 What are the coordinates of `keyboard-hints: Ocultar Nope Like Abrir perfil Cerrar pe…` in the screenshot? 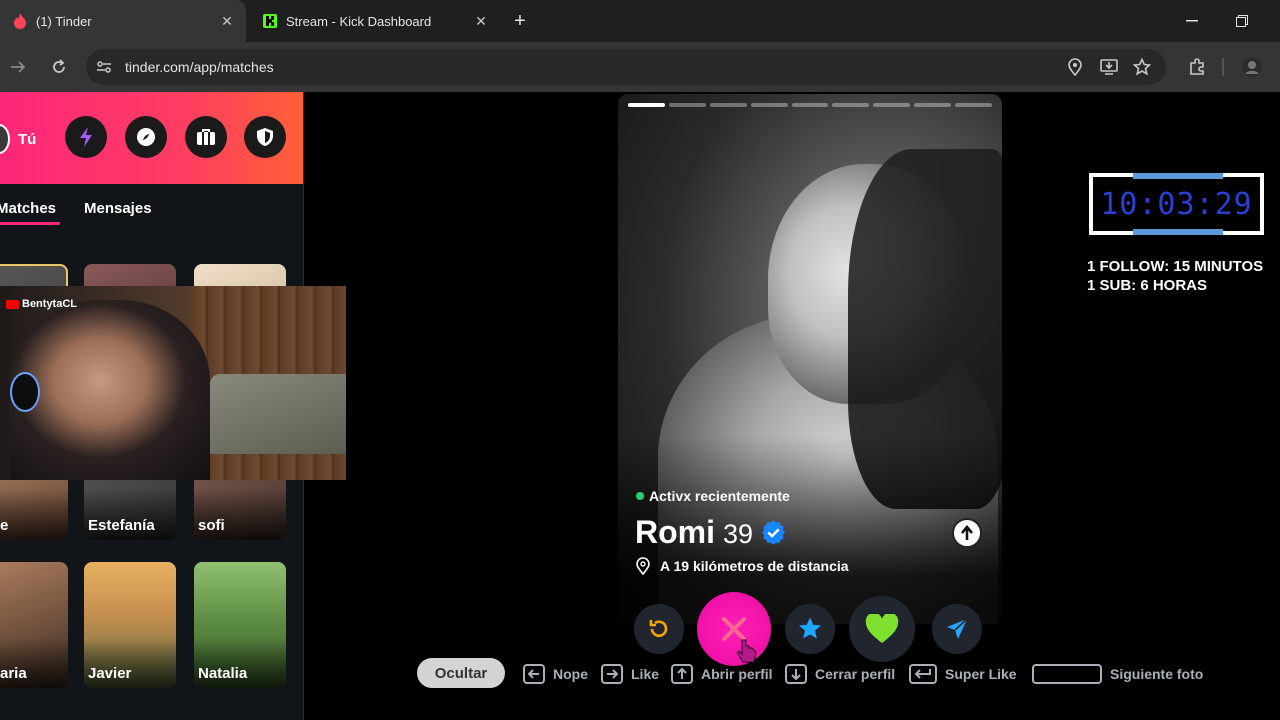 It's located at (640, 673).